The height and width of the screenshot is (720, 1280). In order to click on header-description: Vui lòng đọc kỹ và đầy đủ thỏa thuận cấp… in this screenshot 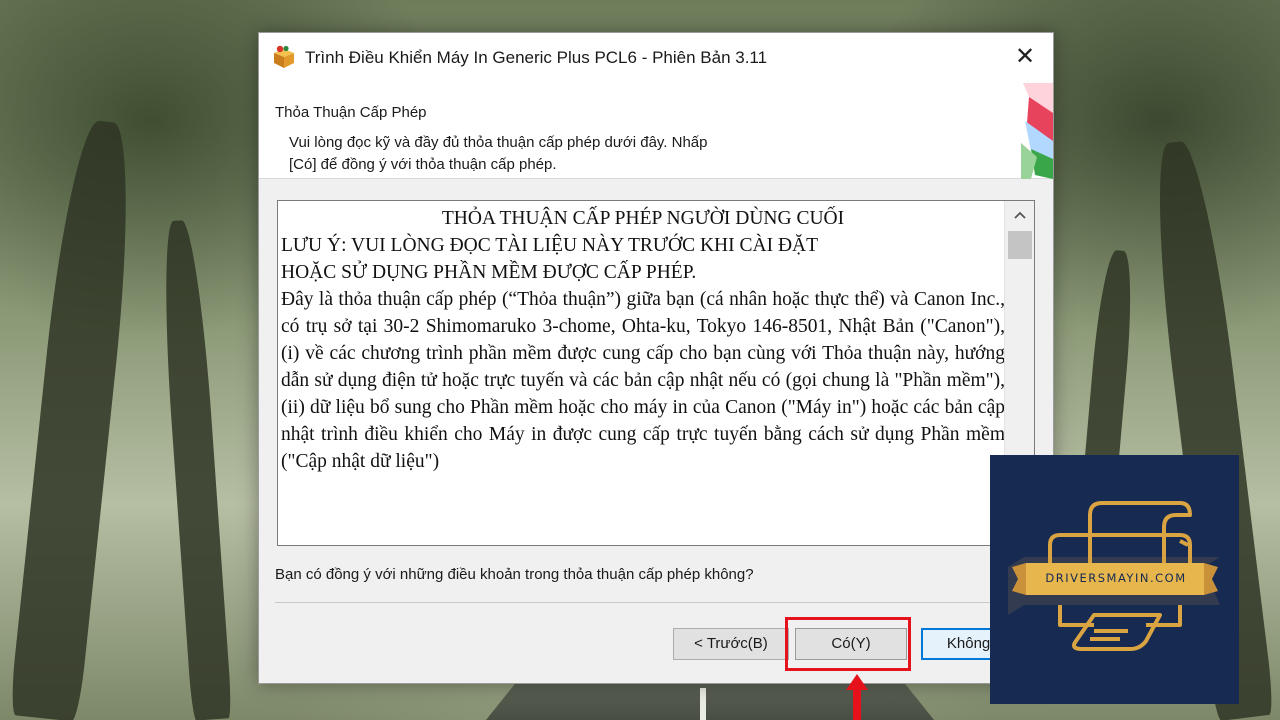, I will do `click(569, 154)`.